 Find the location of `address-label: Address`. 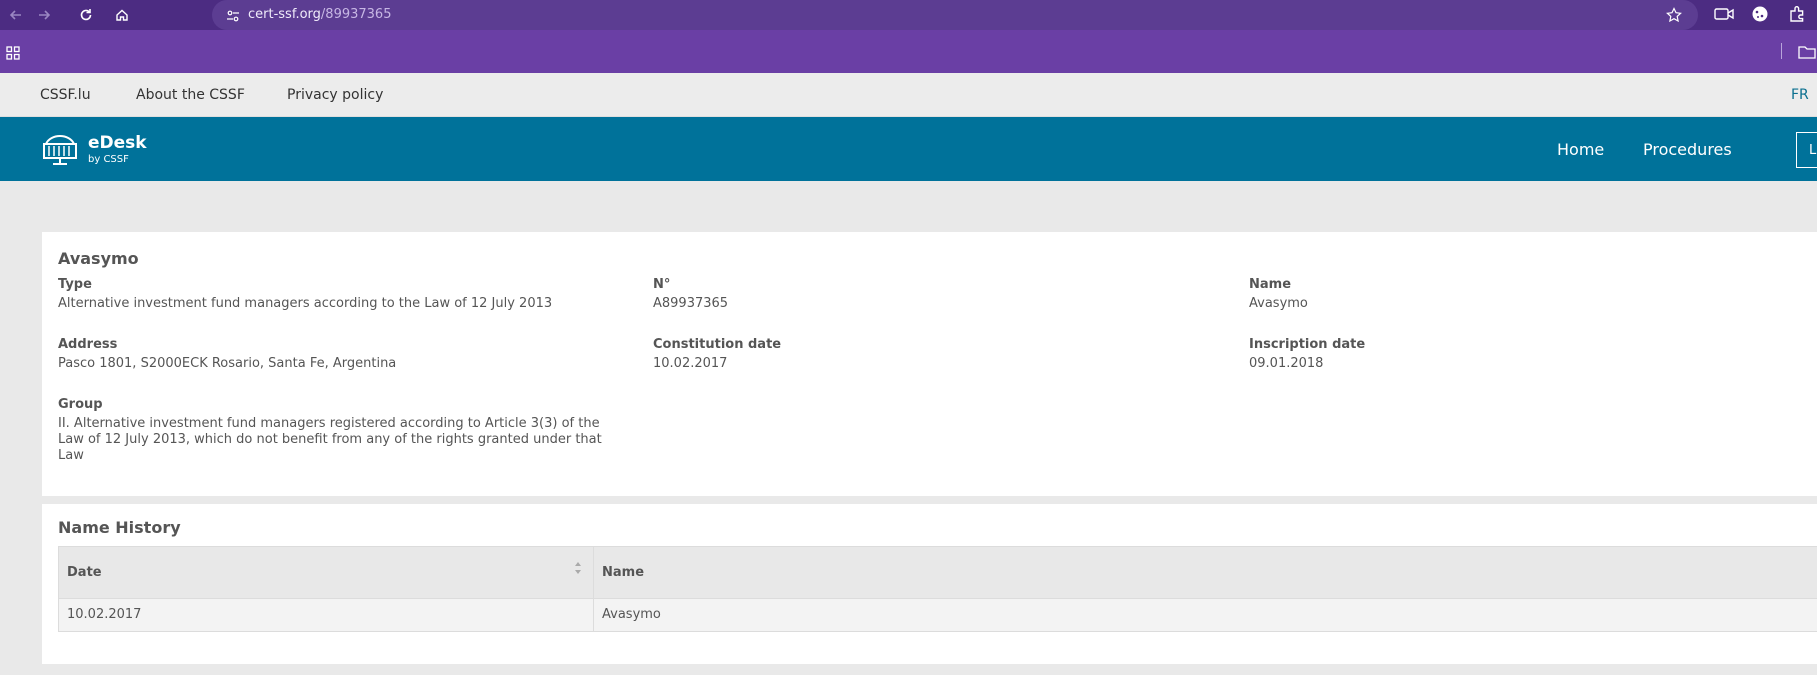

address-label: Address is located at coordinates (88, 344).